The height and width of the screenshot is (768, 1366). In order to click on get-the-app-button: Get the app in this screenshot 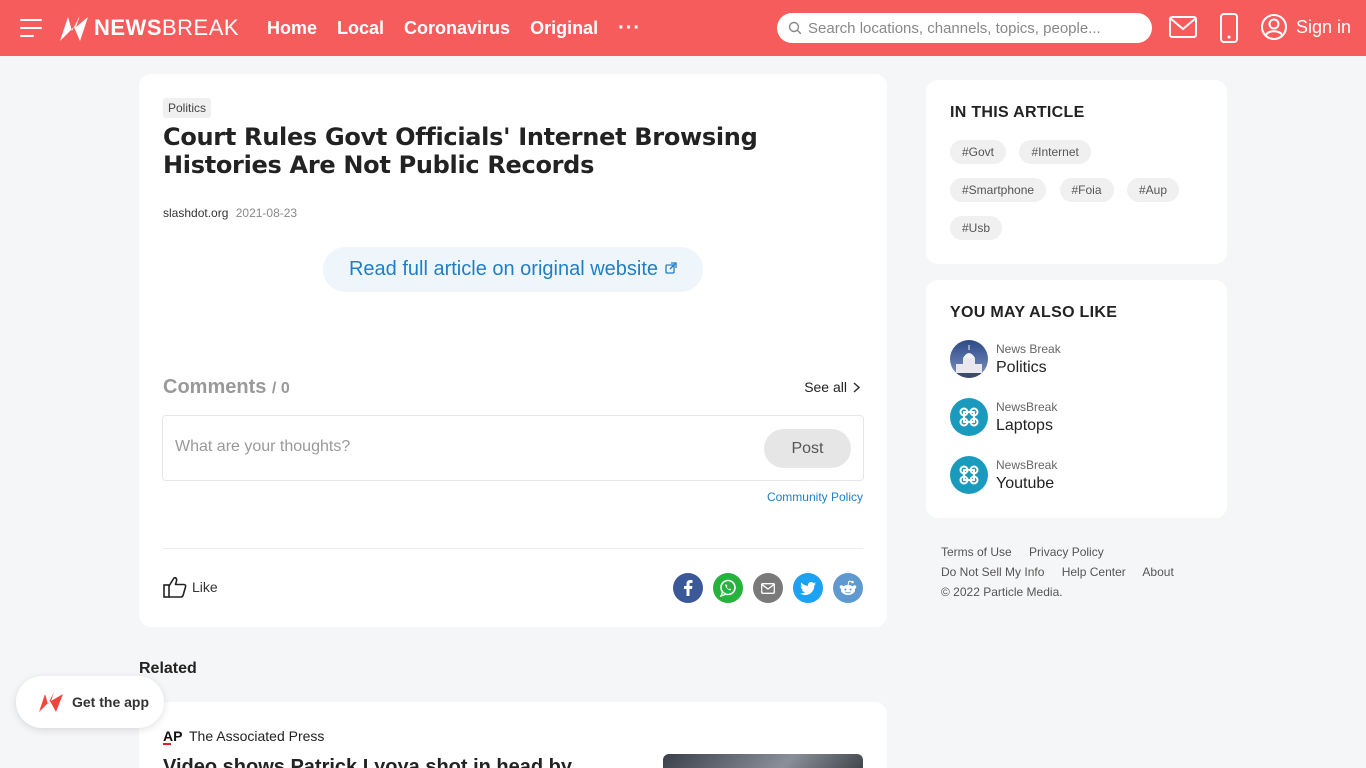, I will do `click(90, 702)`.